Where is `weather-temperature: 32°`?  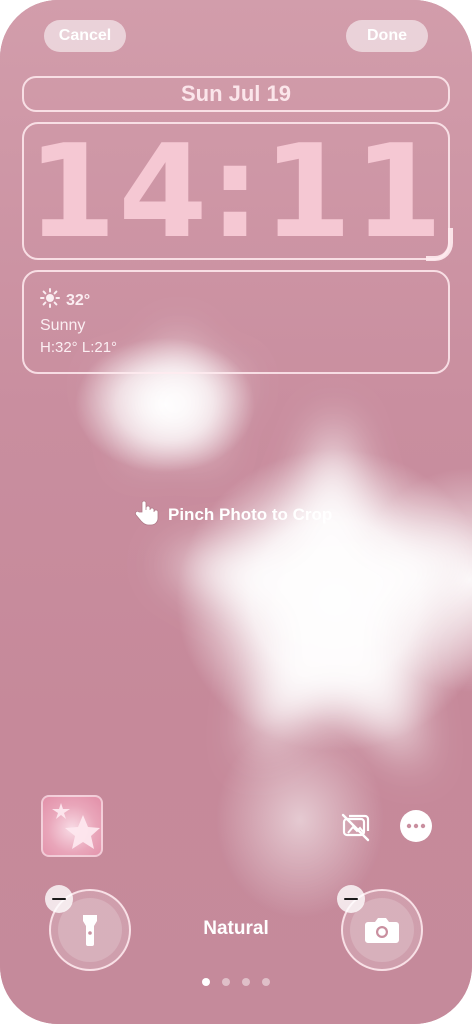 weather-temperature: 32° is located at coordinates (78, 300).